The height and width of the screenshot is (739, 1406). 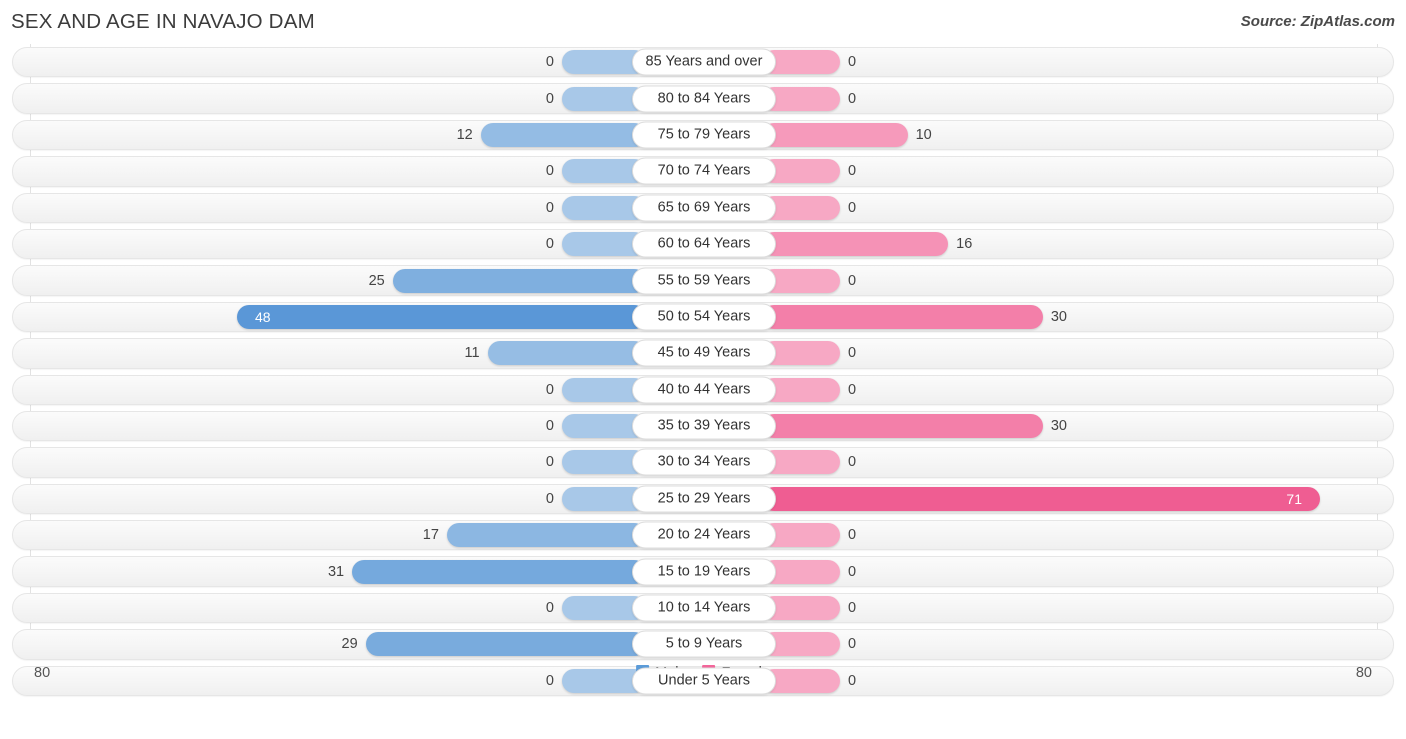 I want to click on axis-label-right: 80, so click(x=1363, y=673).